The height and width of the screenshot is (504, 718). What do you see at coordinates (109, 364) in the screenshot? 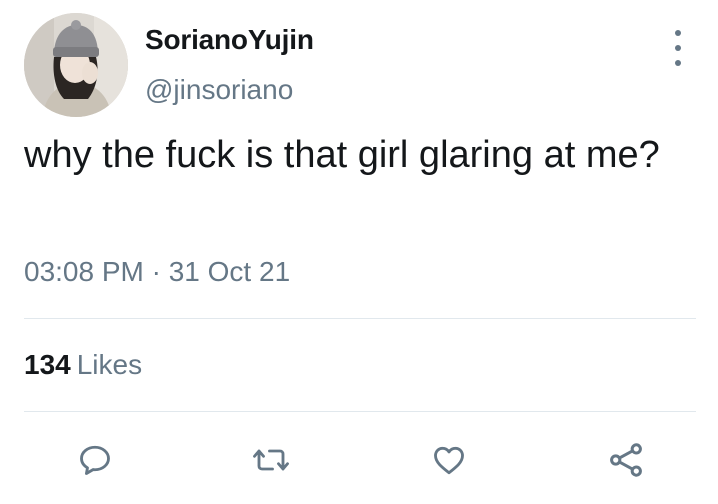
I see `likes-label: Likes` at bounding box center [109, 364].